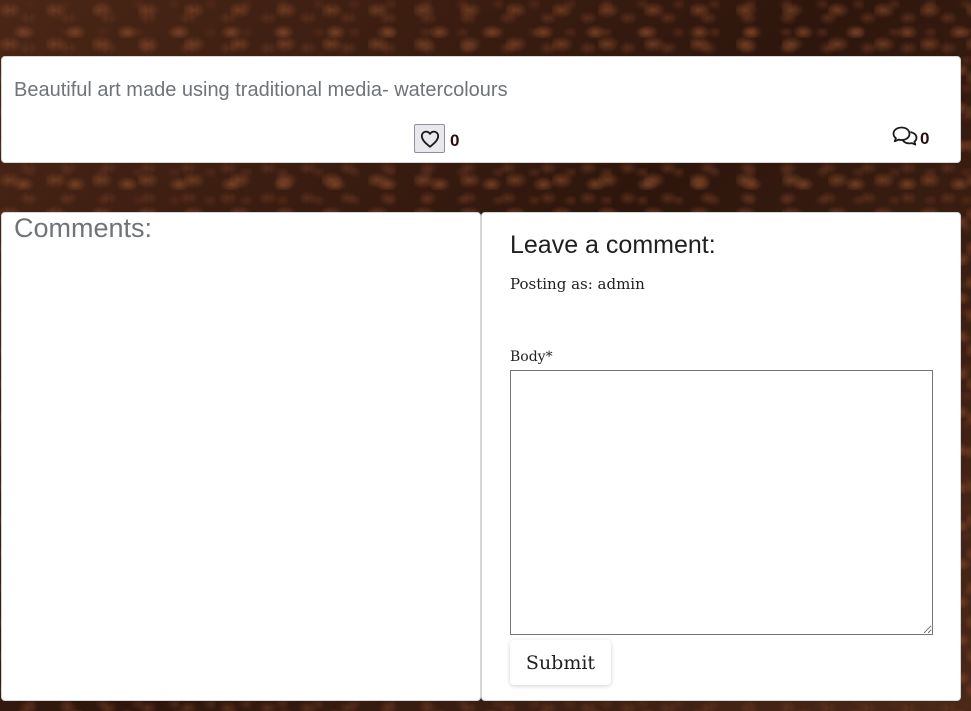  What do you see at coordinates (905, 137) in the screenshot?
I see `speech-bubbles-icon` at bounding box center [905, 137].